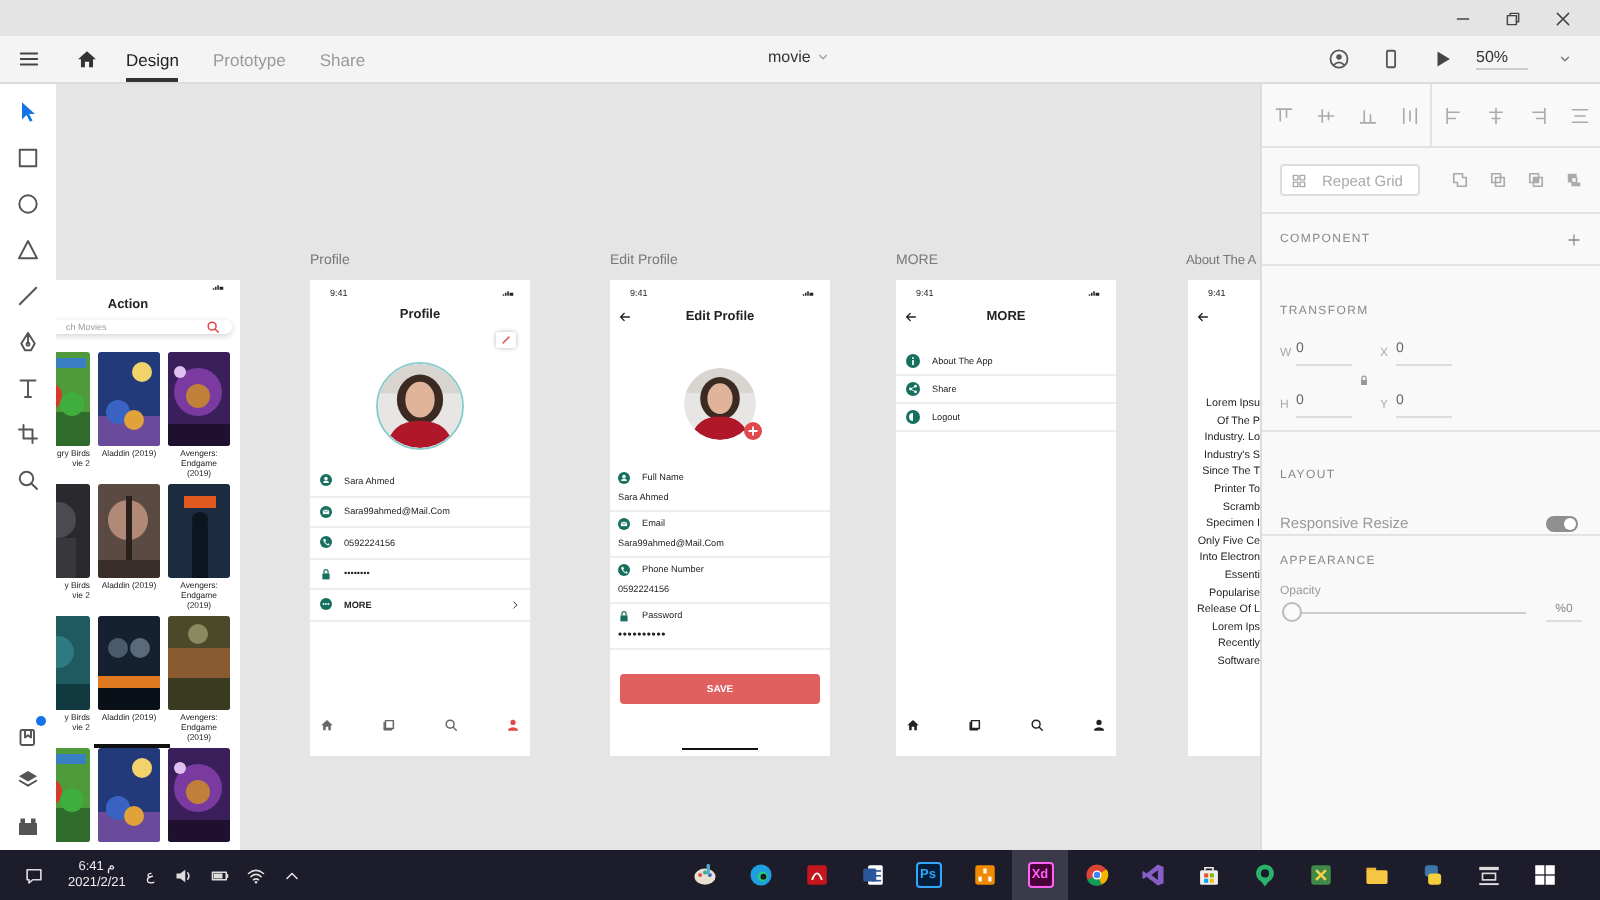  Describe the element at coordinates (28, 826) in the screenshot. I see `assets-icon` at that location.